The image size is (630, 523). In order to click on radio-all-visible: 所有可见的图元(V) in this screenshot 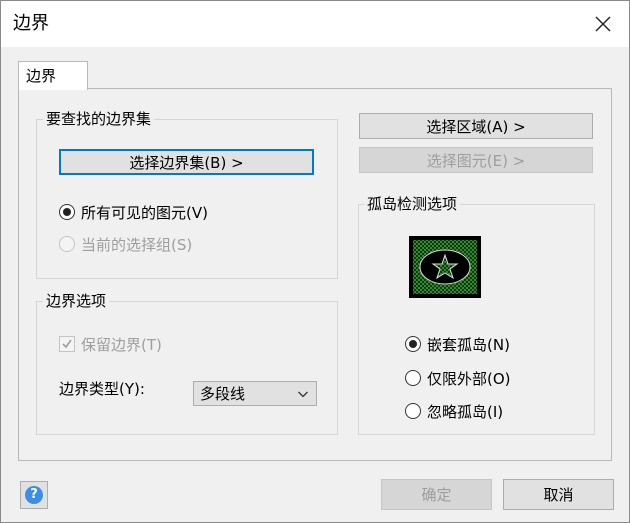, I will do `click(133, 212)`.